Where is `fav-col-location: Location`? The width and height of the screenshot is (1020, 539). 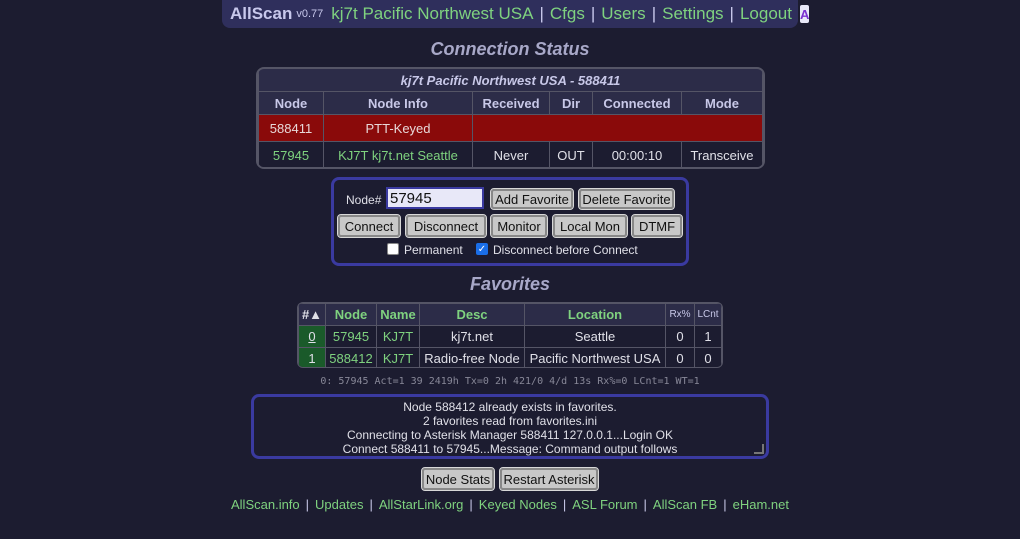
fav-col-location: Location is located at coordinates (595, 314).